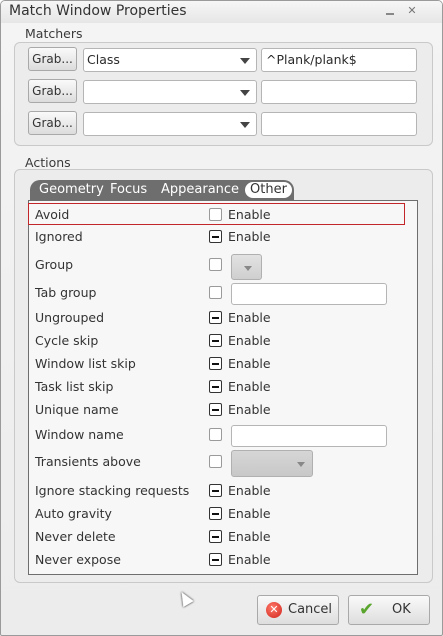 The height and width of the screenshot is (636, 443). I want to click on action-row-cycle-skip: Cycle skip Enable, so click(223, 341).